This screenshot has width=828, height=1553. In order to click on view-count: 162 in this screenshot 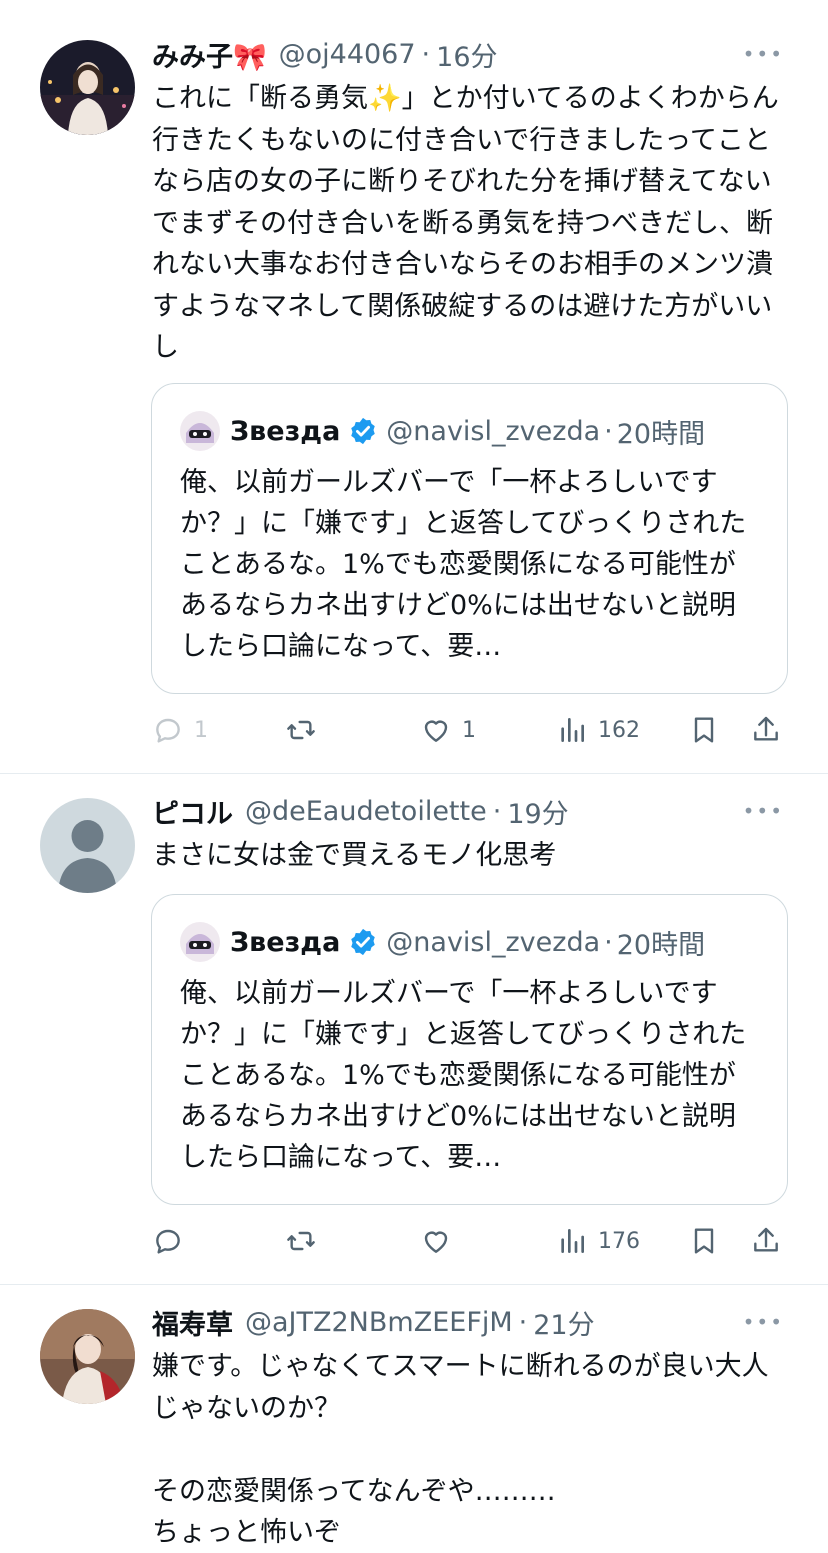, I will do `click(619, 730)`.